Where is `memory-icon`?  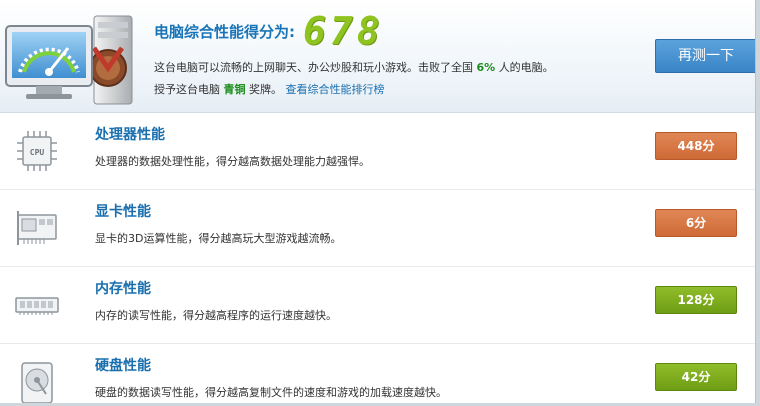 memory-icon is located at coordinates (37, 306).